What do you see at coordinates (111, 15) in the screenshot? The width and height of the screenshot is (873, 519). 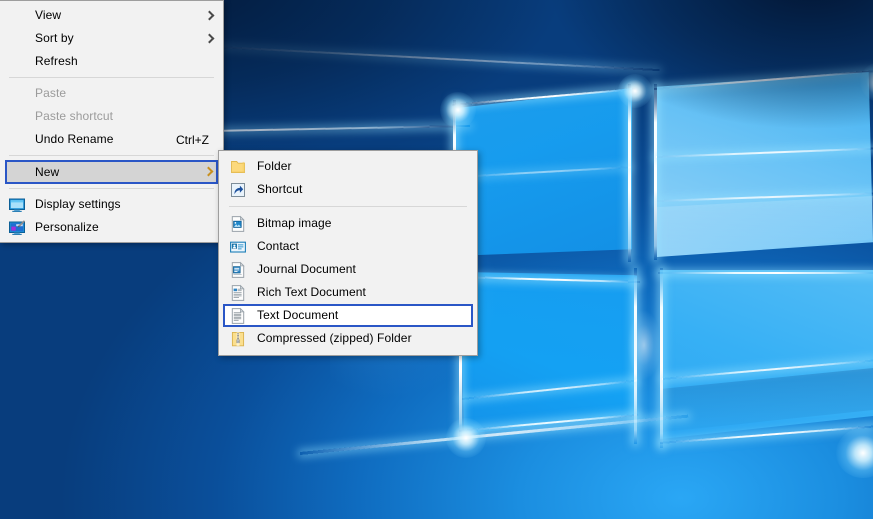 I see `menu-item-view: View` at bounding box center [111, 15].